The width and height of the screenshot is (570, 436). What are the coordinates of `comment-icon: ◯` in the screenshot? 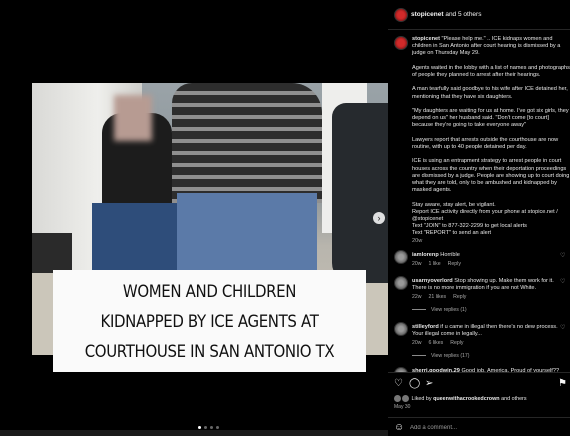 It's located at (414, 383).